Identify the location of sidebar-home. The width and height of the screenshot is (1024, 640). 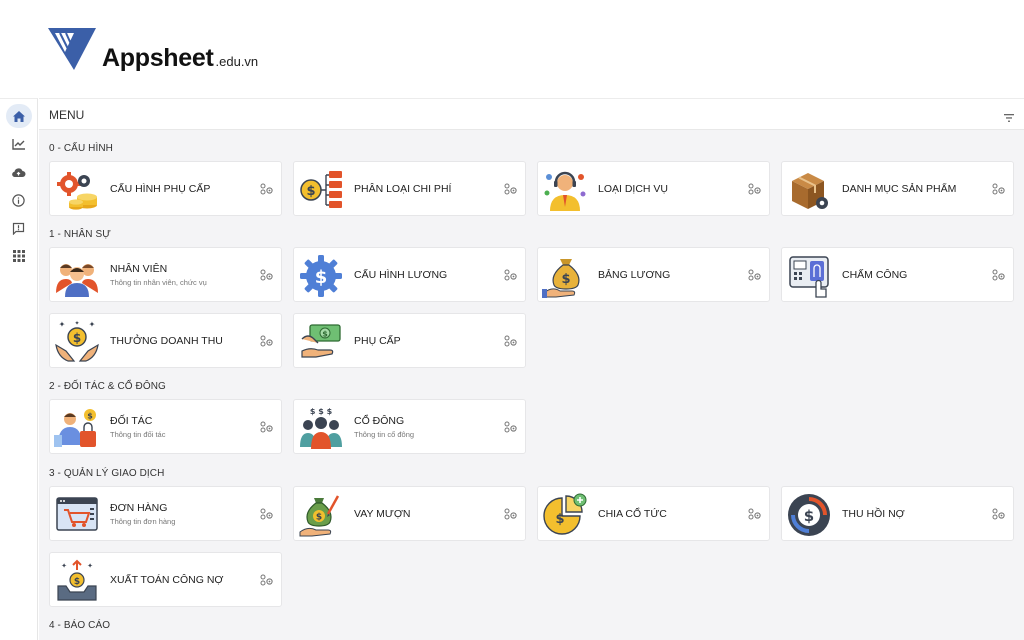
(18, 116).